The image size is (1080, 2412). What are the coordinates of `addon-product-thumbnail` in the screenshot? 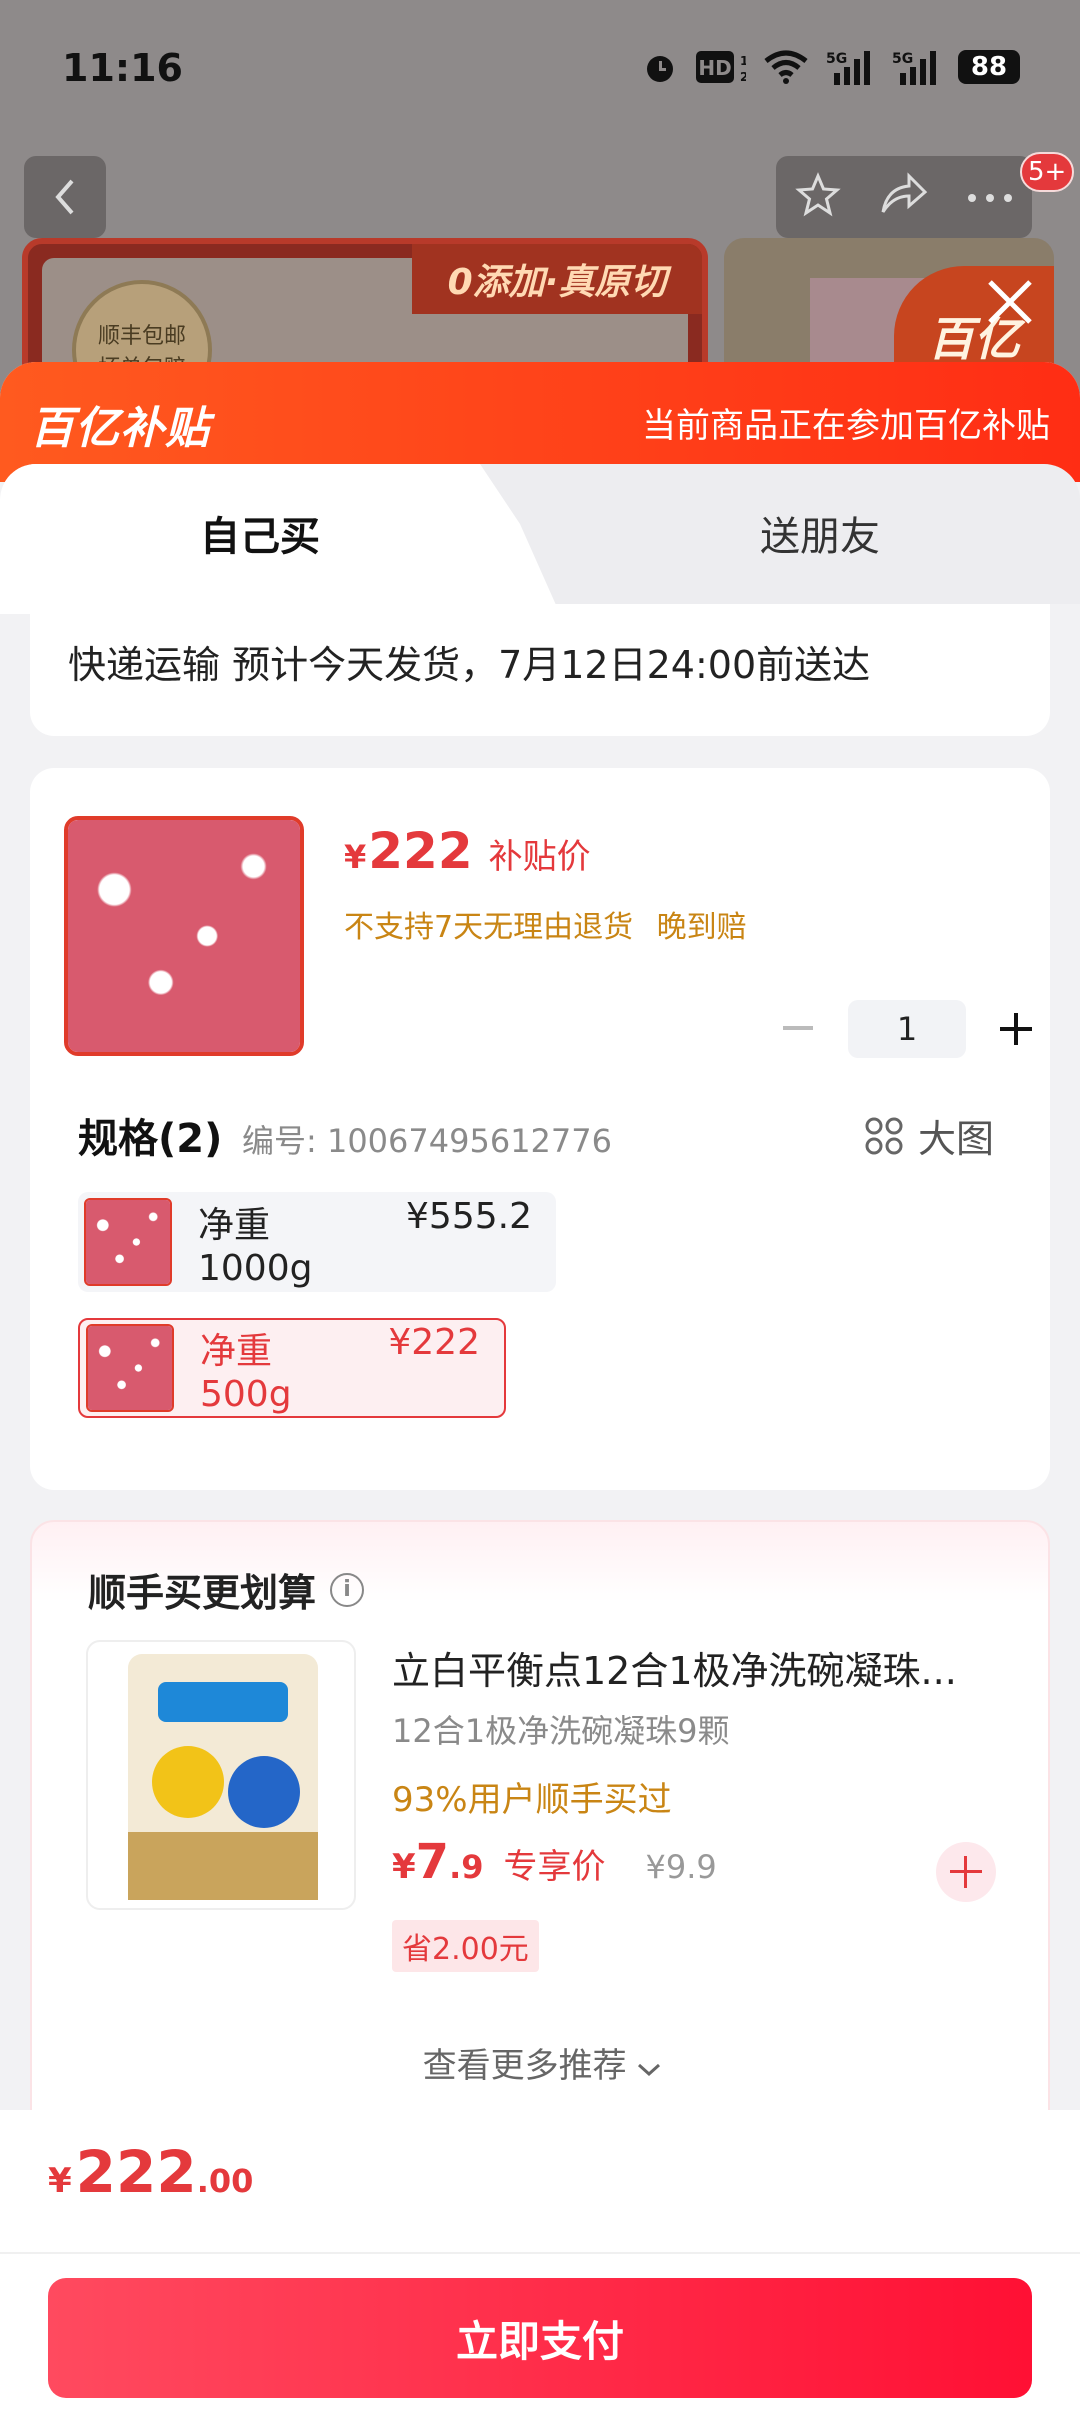 It's located at (221, 1775).